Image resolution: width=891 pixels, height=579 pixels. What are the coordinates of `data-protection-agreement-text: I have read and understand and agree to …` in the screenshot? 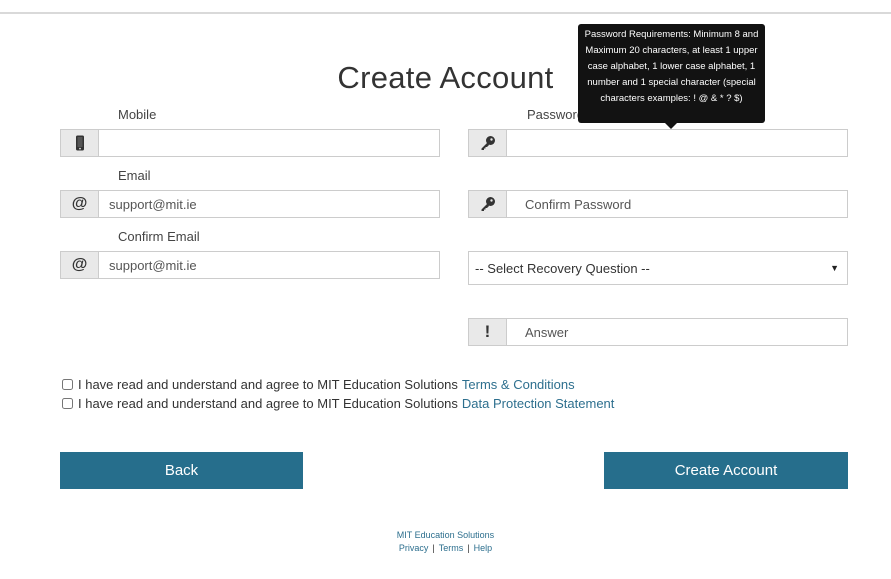 It's located at (268, 403).